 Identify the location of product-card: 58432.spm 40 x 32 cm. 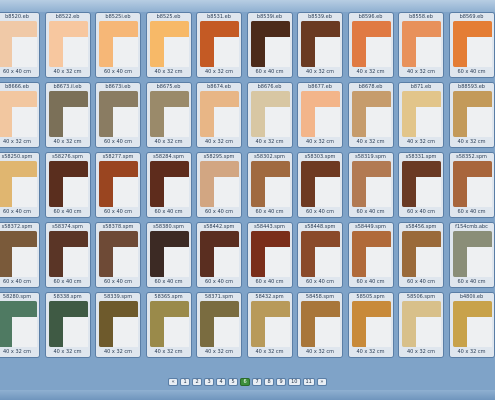
(269, 325).